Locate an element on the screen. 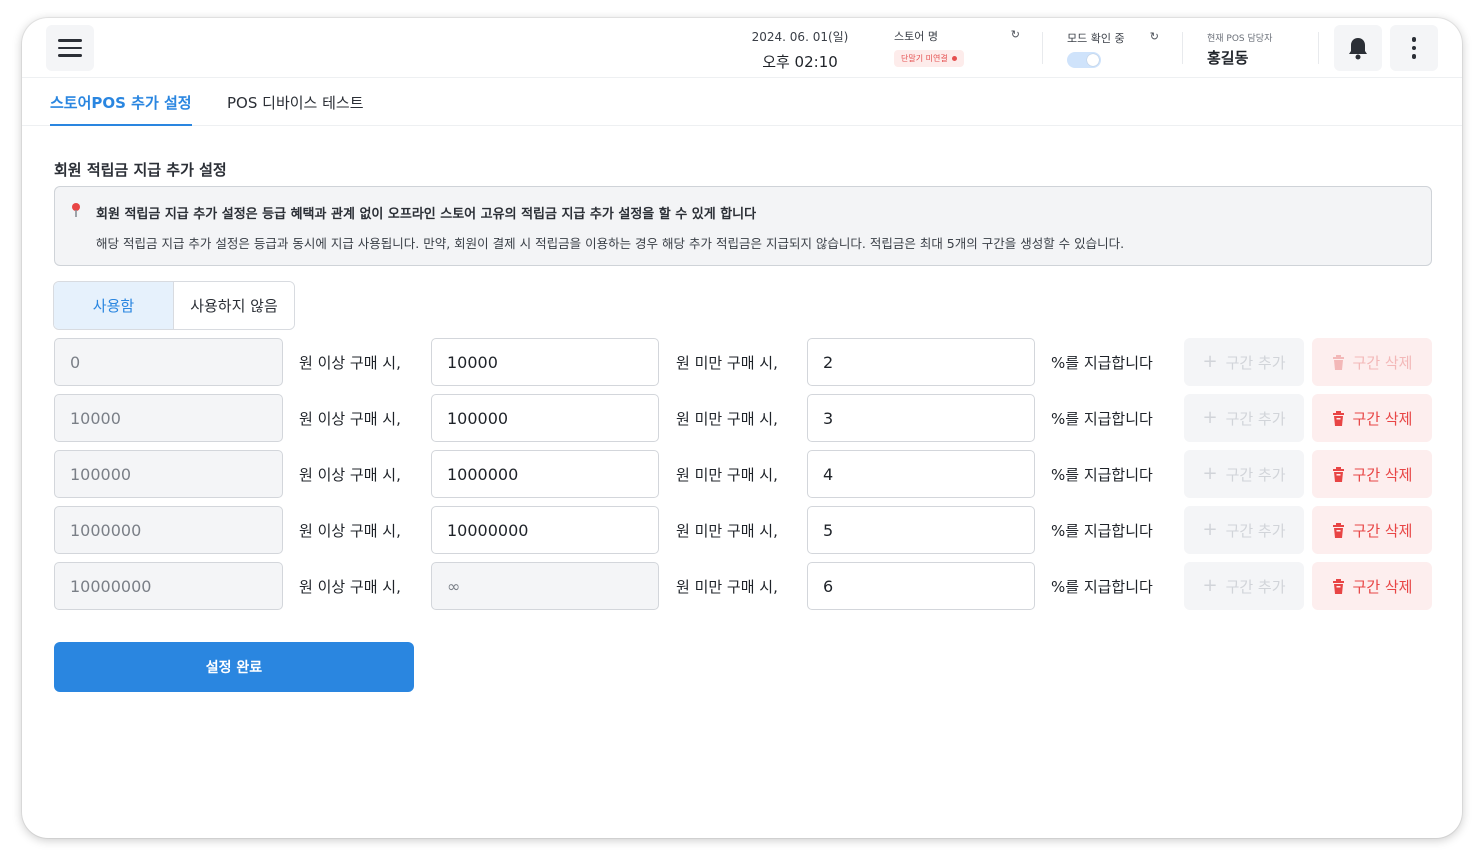 The image size is (1484, 864). section-title: 회원 적립금 지급 추가 설정 is located at coordinates (140, 170).